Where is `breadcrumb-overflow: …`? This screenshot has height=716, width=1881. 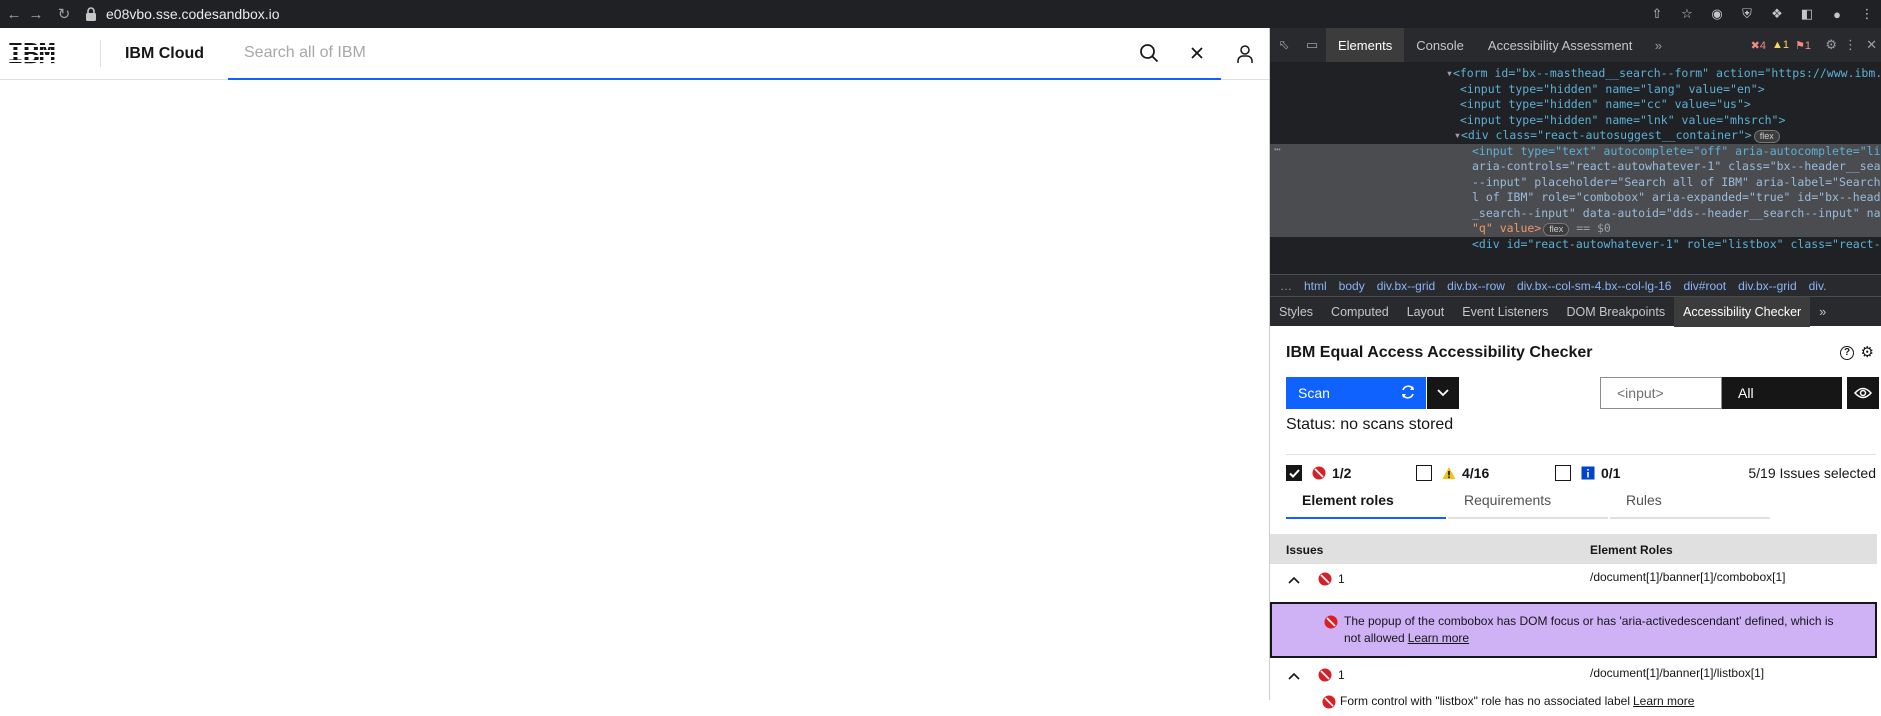 breadcrumb-overflow: … is located at coordinates (1286, 286).